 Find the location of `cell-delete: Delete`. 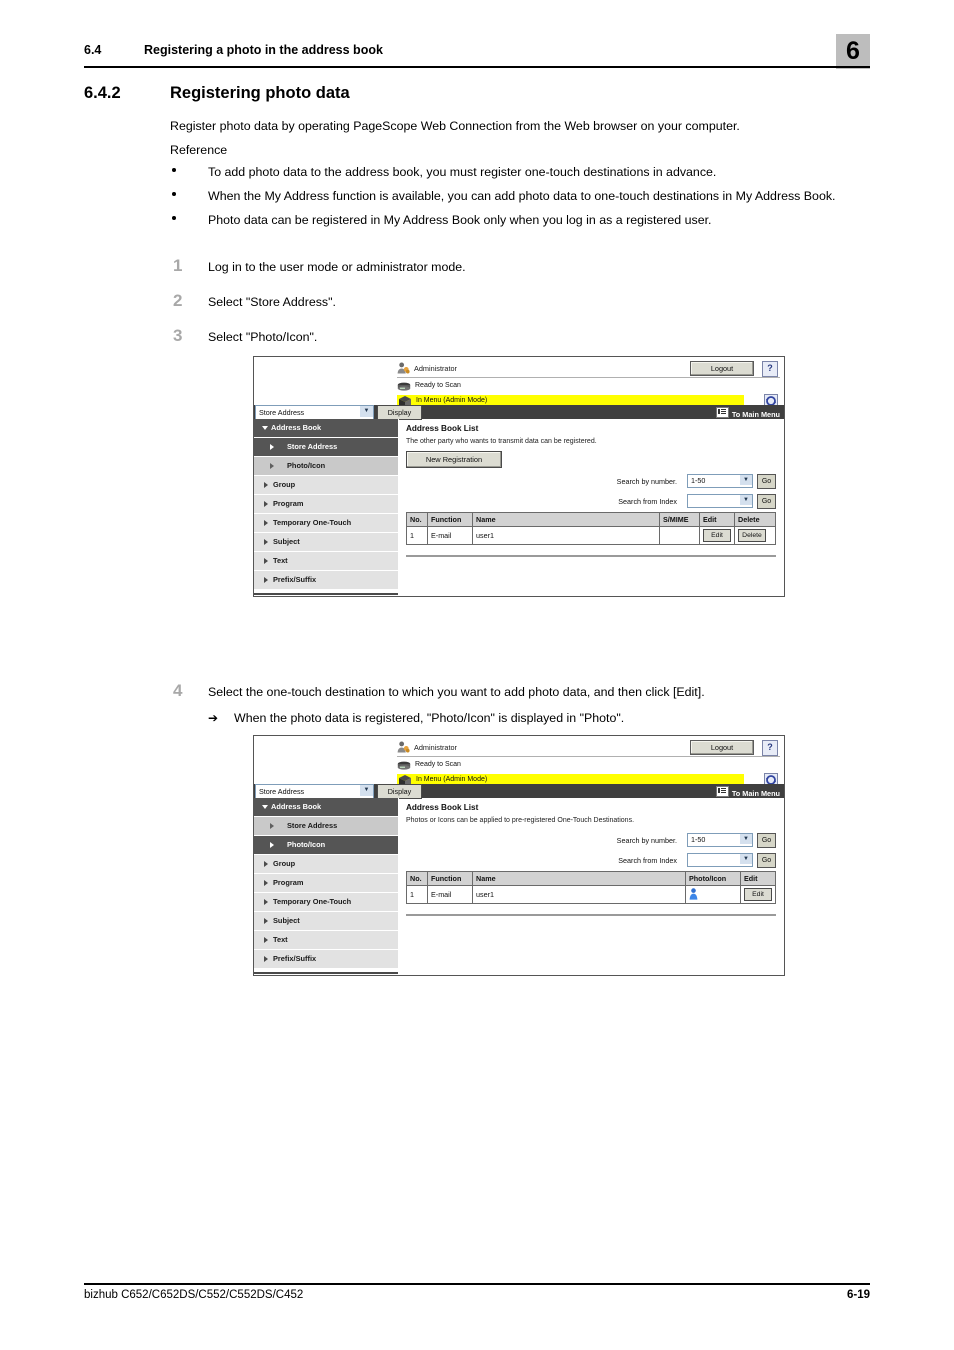

cell-delete: Delete is located at coordinates (755, 535).